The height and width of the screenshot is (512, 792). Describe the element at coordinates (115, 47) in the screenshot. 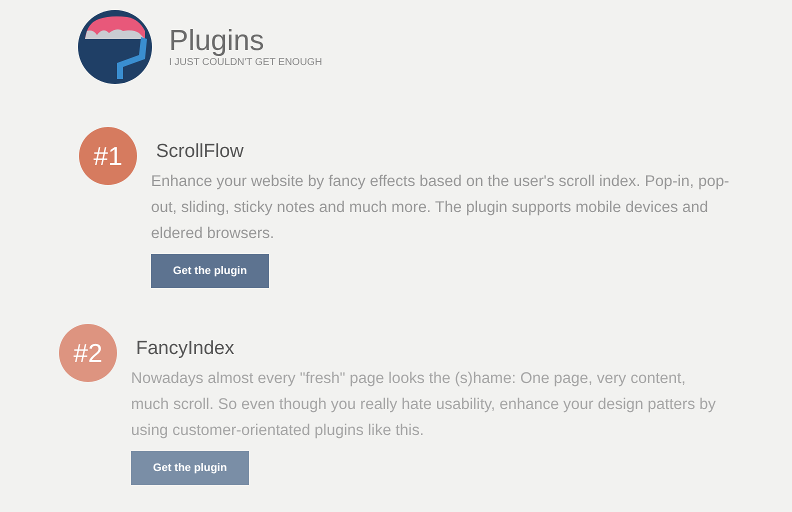

I see `logo-icon` at that location.